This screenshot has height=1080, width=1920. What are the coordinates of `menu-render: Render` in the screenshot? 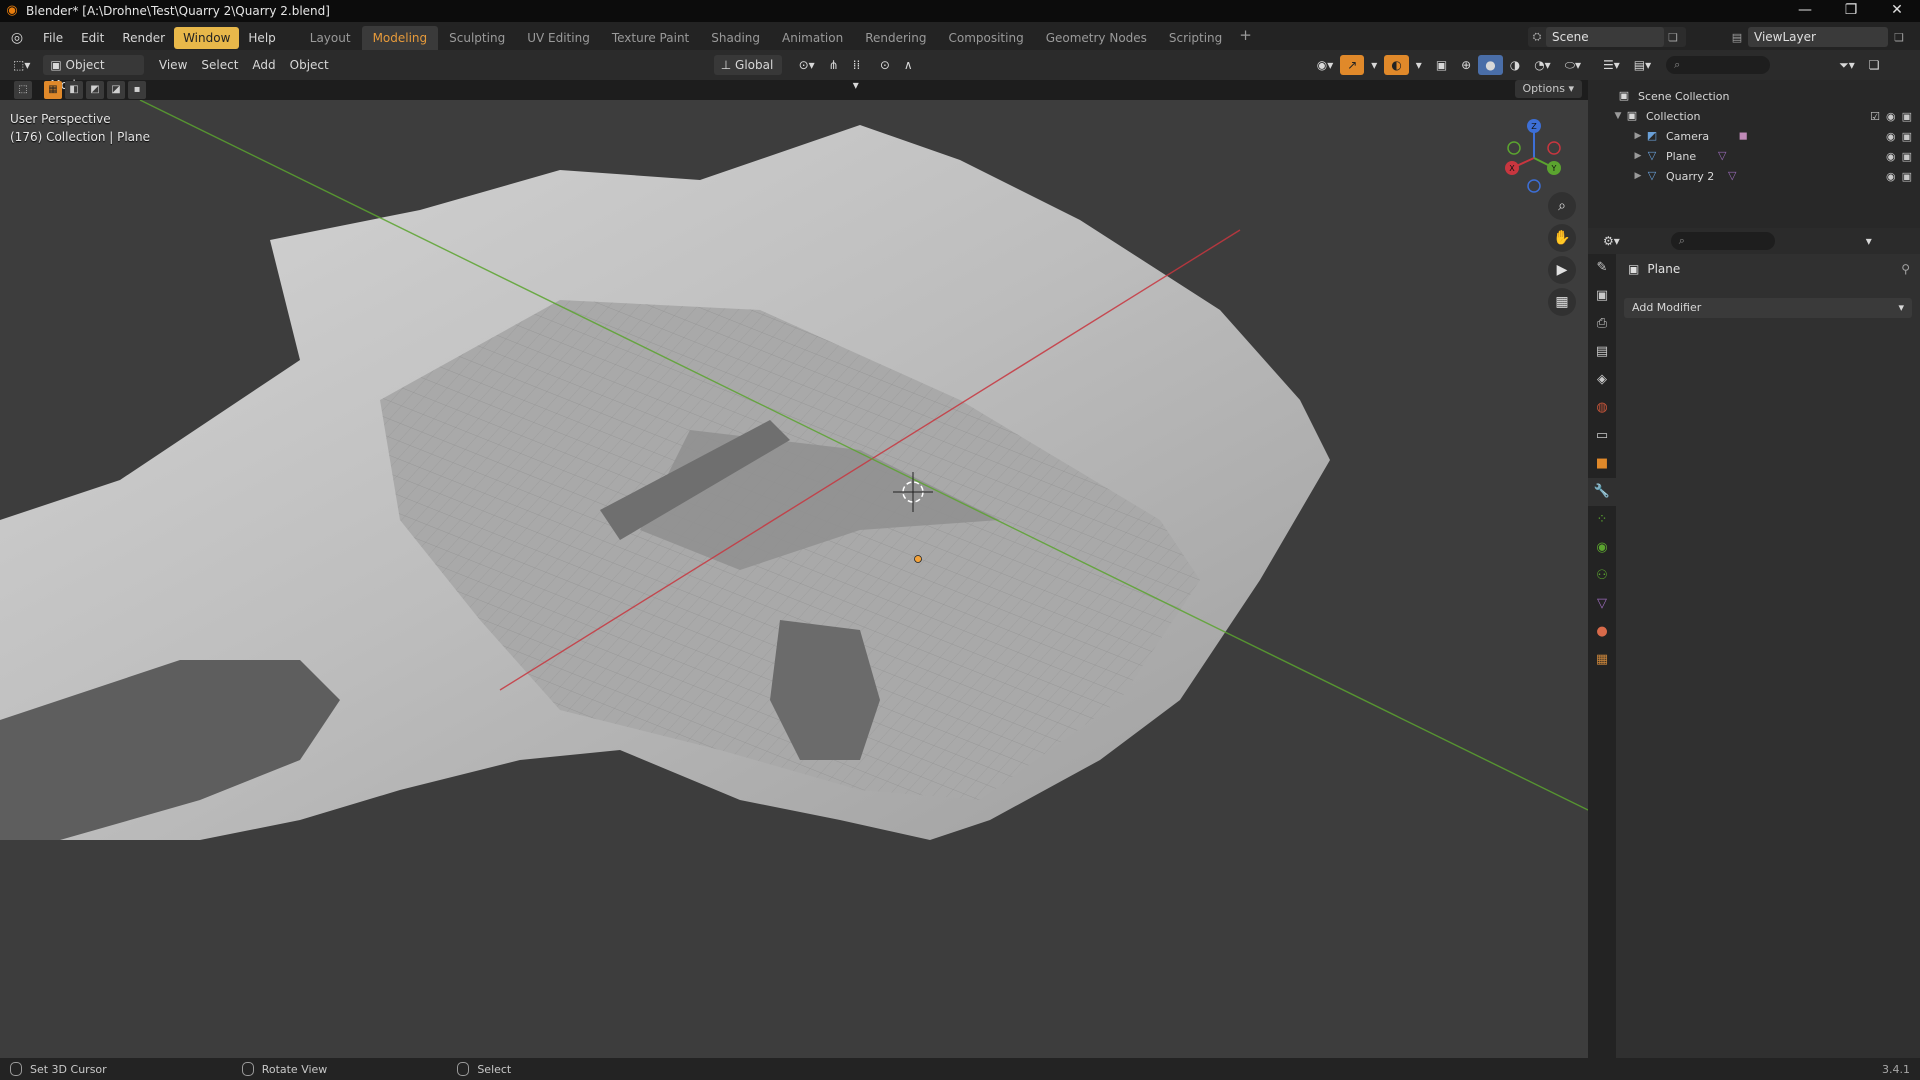 It's located at (143, 38).